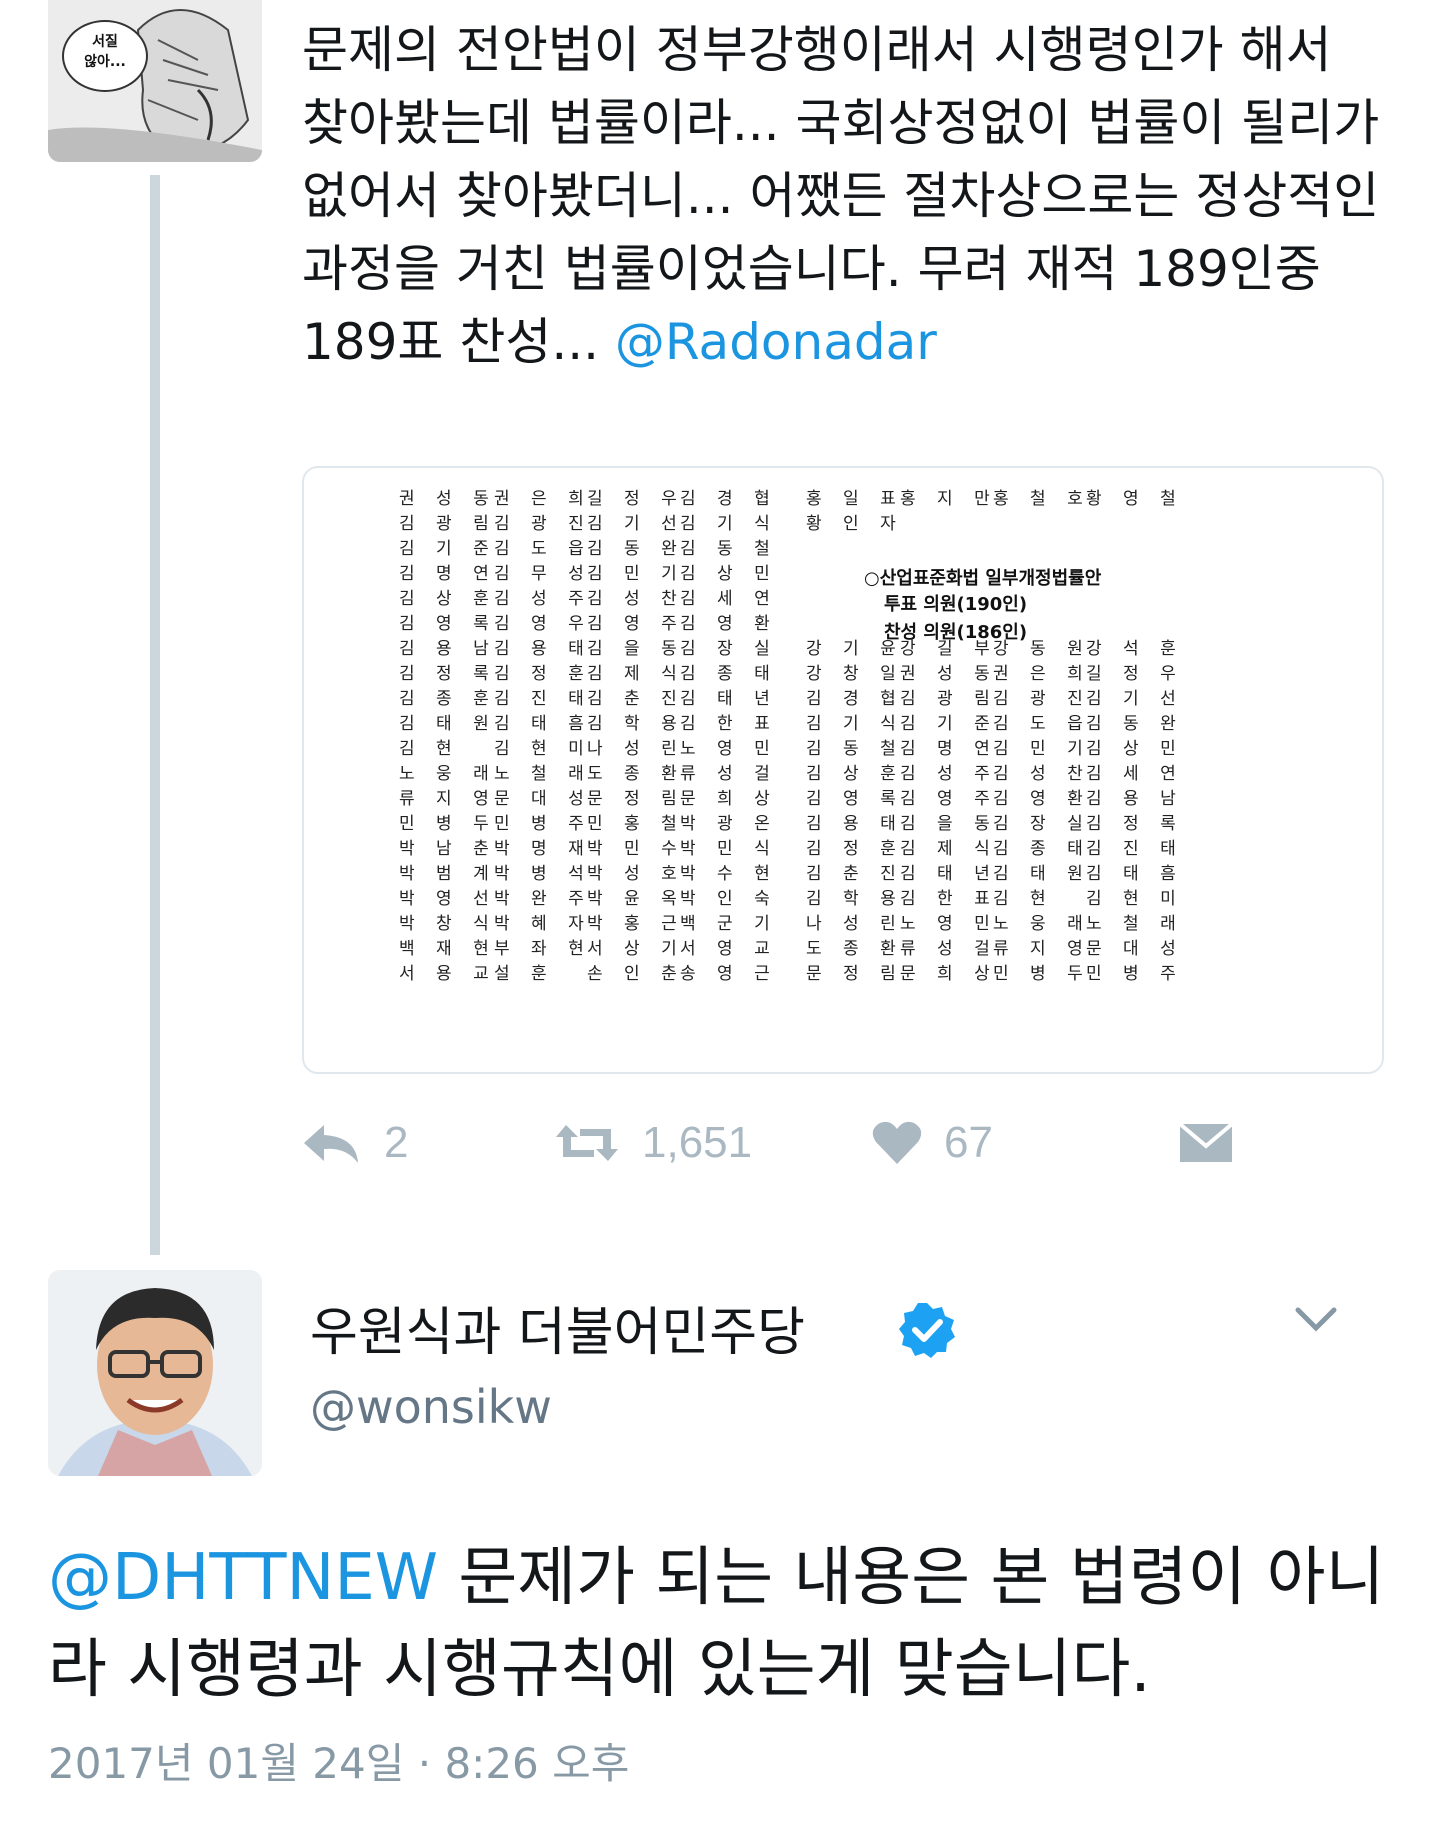 The image size is (1436, 1823). What do you see at coordinates (855, 974) in the screenshot?
I see `member-name: 문 정 림` at bounding box center [855, 974].